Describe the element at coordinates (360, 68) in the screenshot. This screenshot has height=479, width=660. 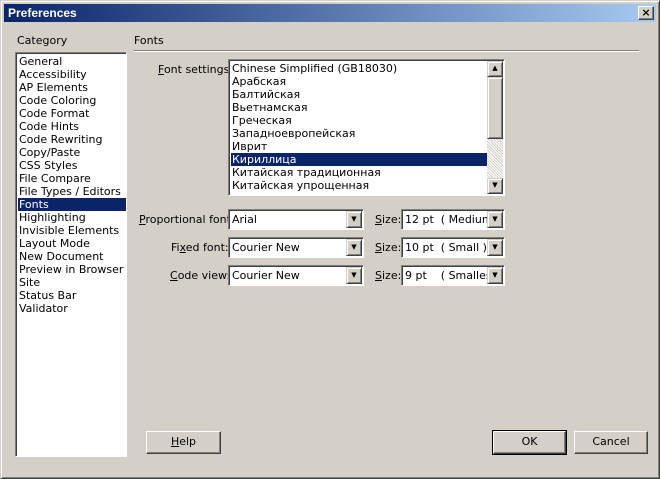
I see `font-setting-item: Chinese Simplified (GB18030)` at that location.